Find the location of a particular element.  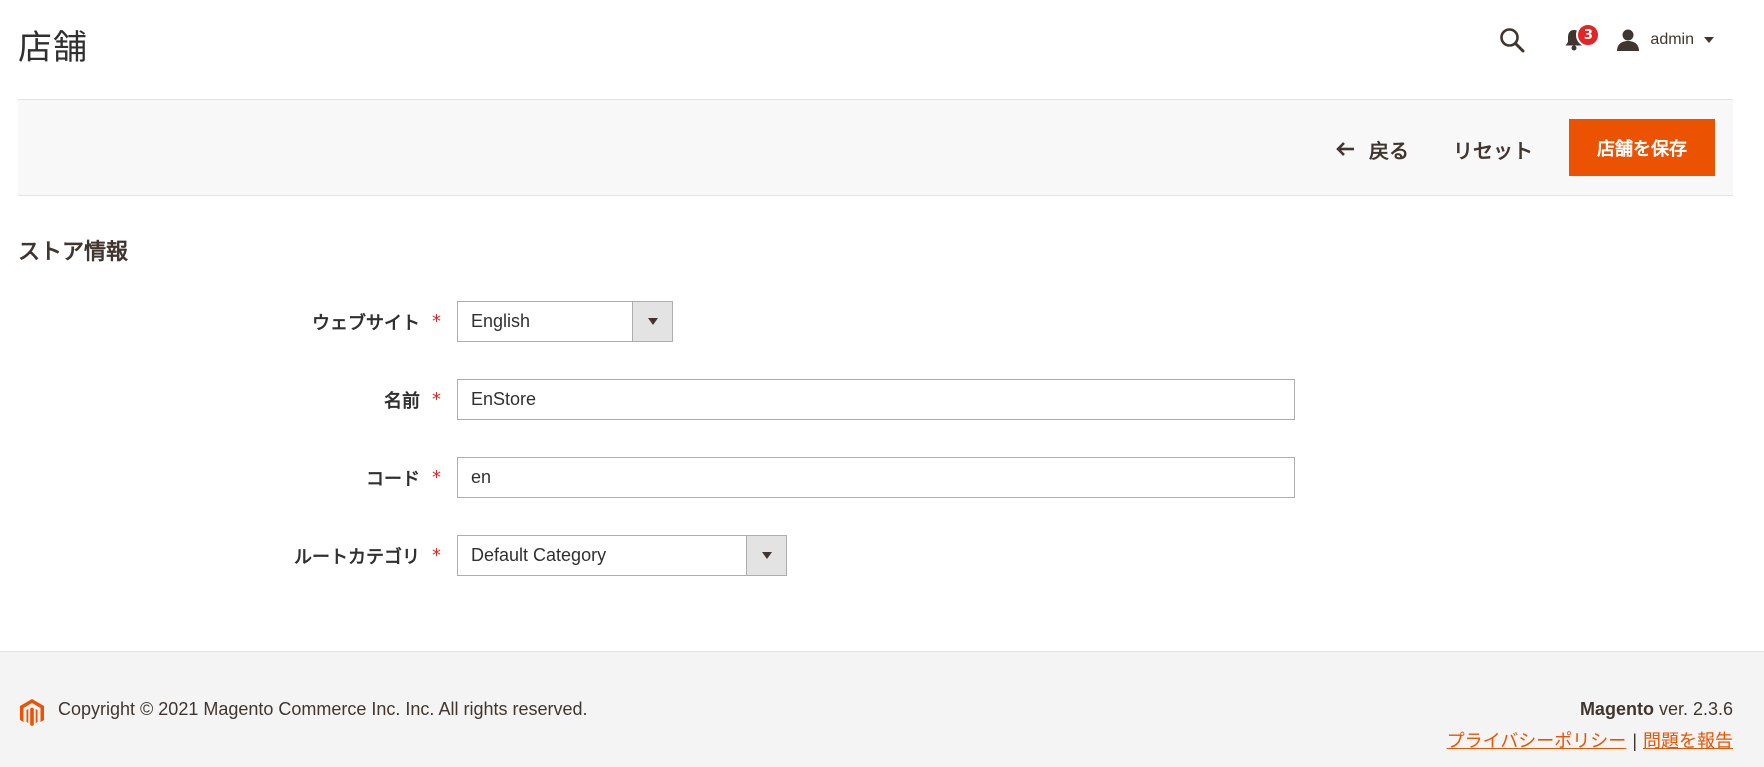

root-category-select: Default Category is located at coordinates (622, 555).